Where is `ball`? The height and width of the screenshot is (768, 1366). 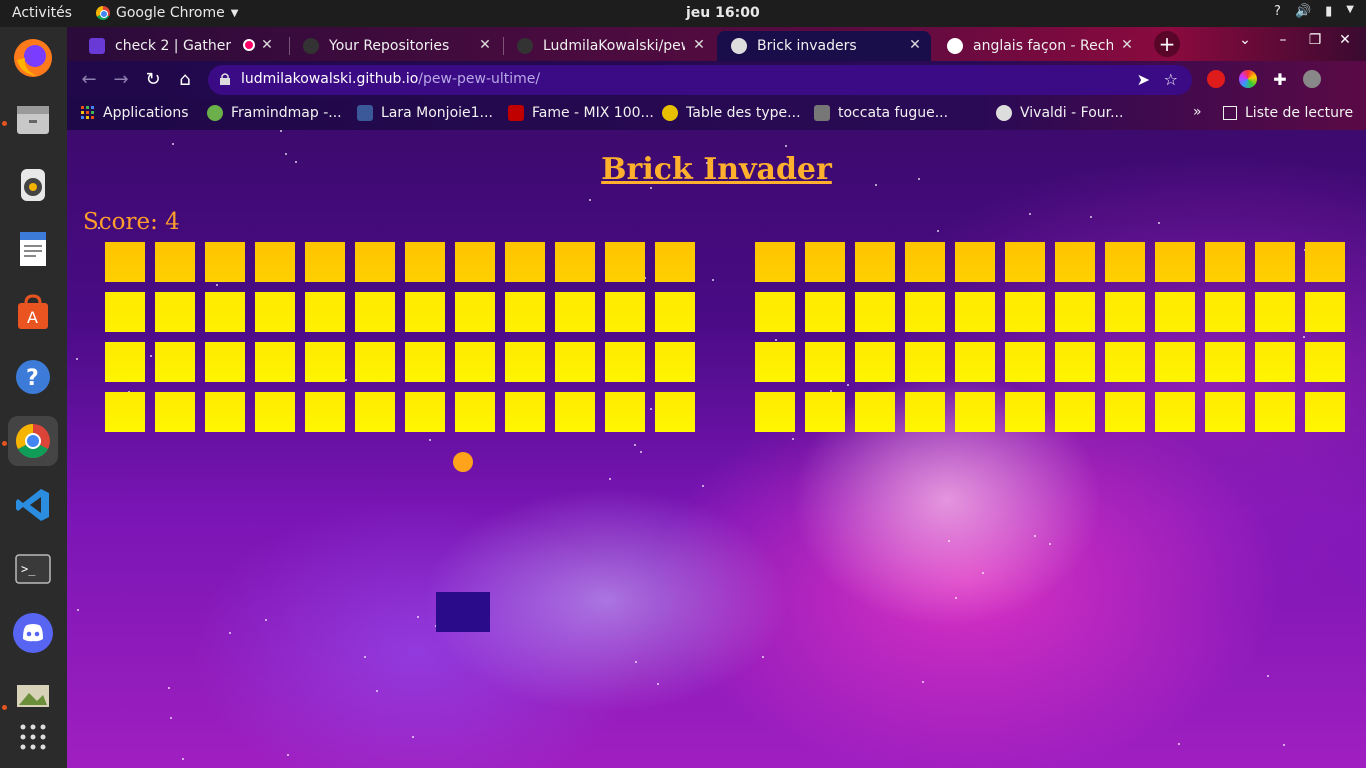 ball is located at coordinates (463, 462).